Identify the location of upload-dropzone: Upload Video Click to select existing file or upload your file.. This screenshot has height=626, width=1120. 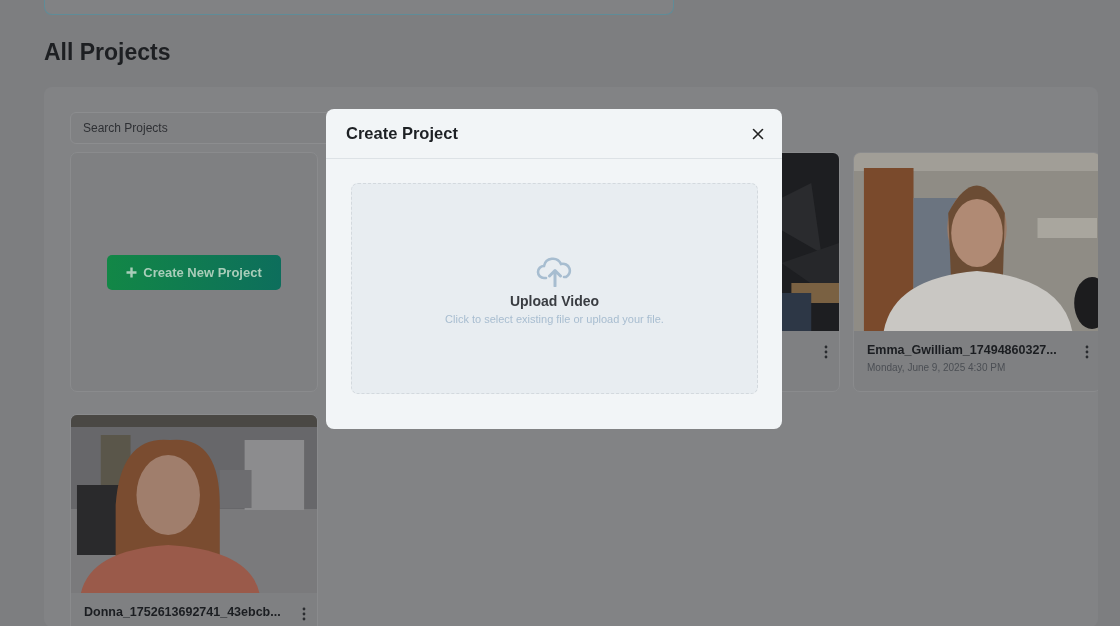
(554, 288).